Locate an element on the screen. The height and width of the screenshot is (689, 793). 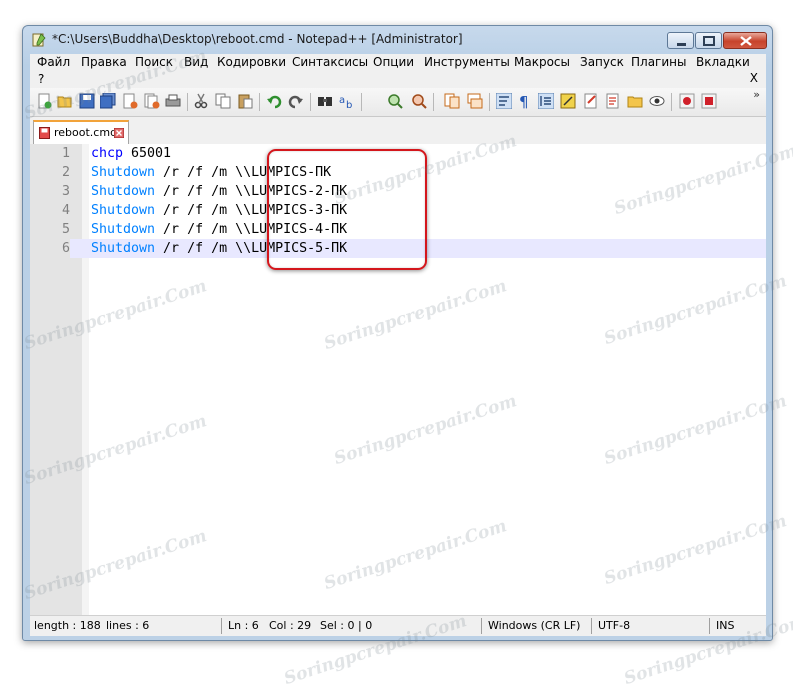
replace-icon: ab is located at coordinates (347, 101).